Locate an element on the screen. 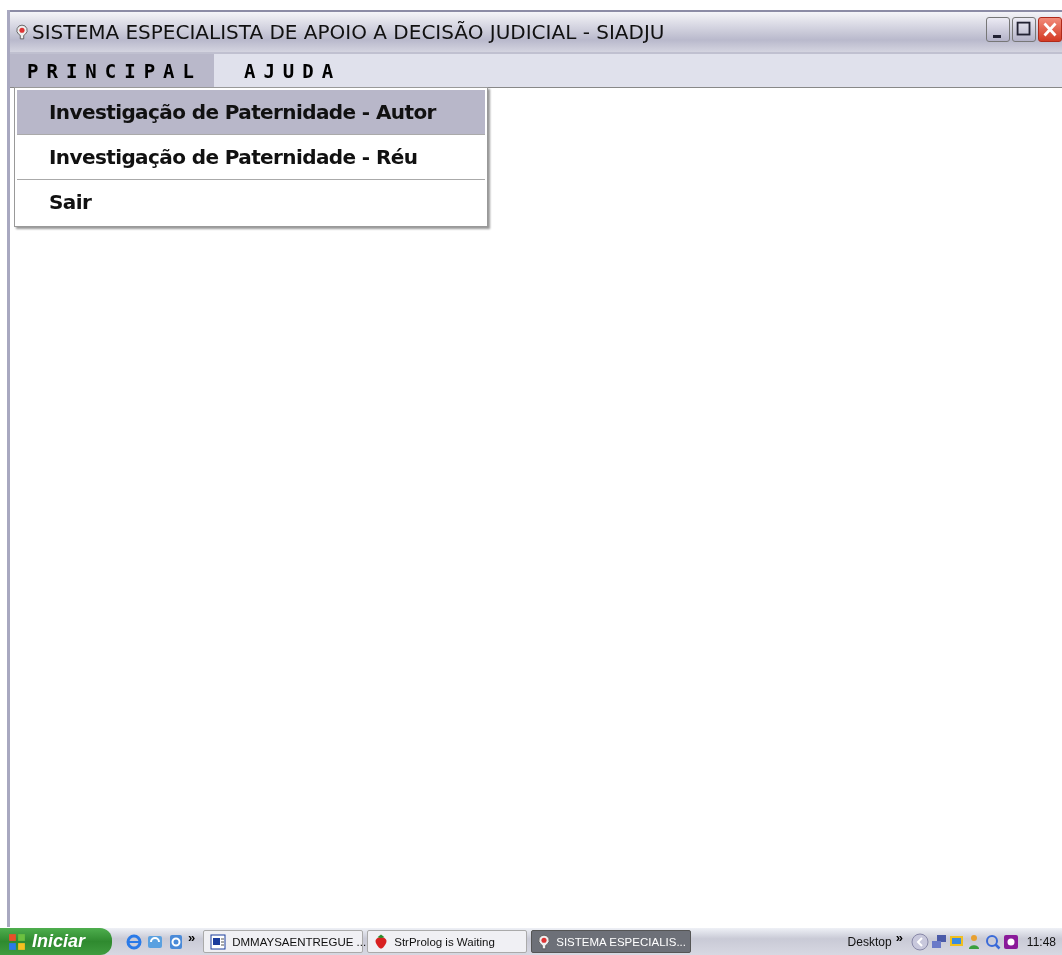 The height and width of the screenshot is (955, 1062). windows-flag-icon is located at coordinates (17, 941).